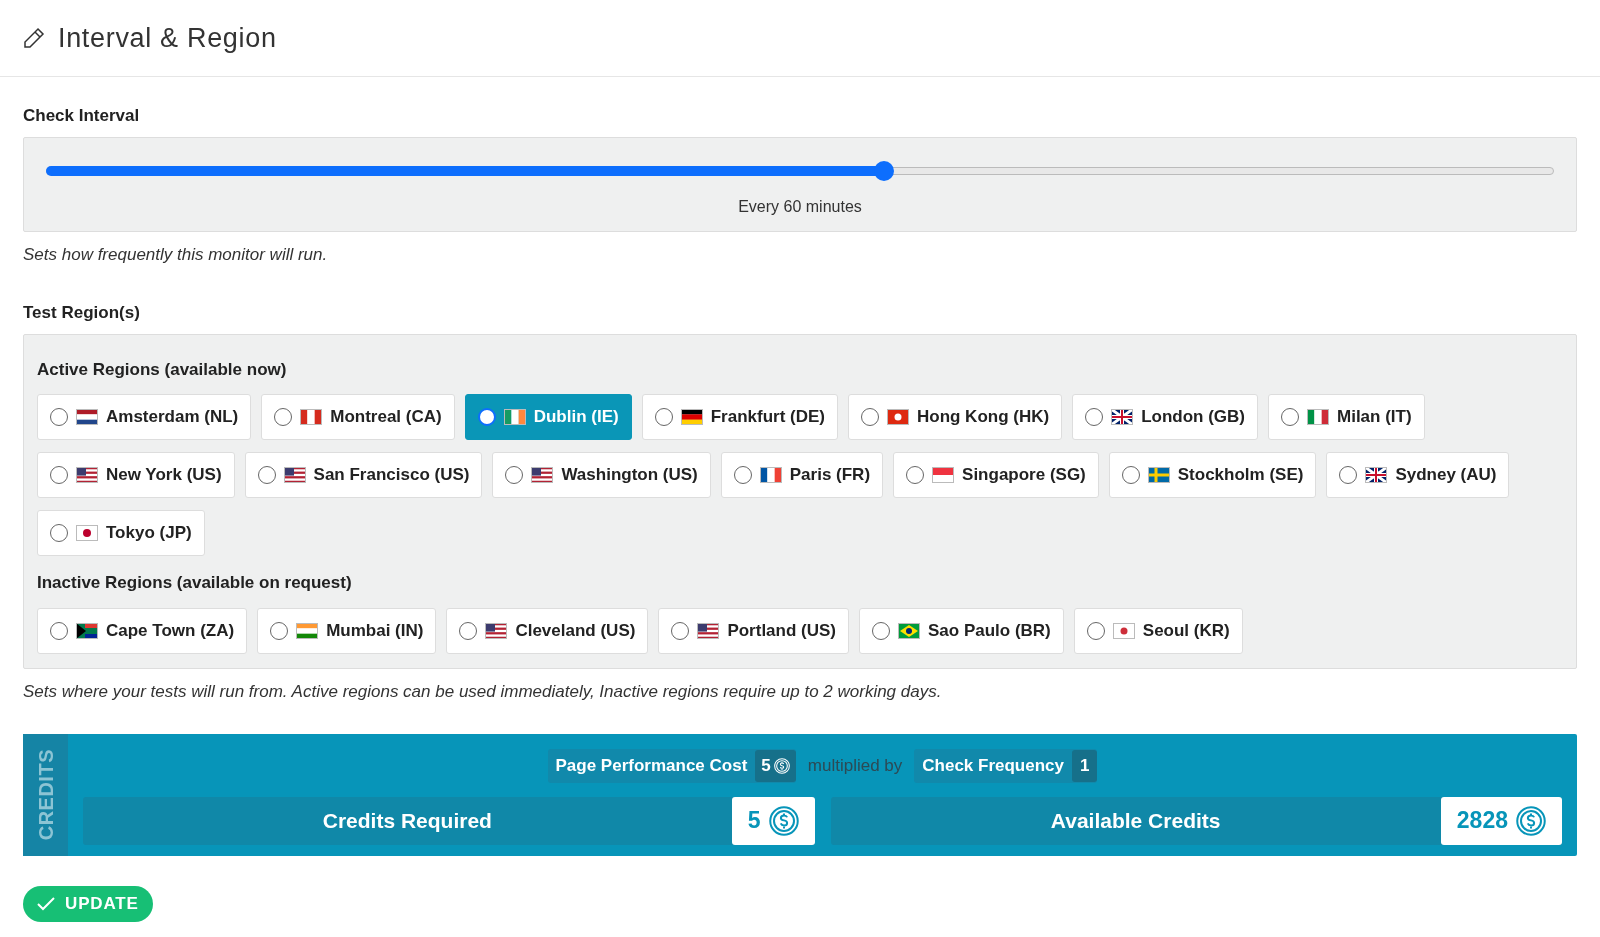 The image size is (1600, 937). What do you see at coordinates (1165, 417) in the screenshot?
I see `region-option: London (GB)` at bounding box center [1165, 417].